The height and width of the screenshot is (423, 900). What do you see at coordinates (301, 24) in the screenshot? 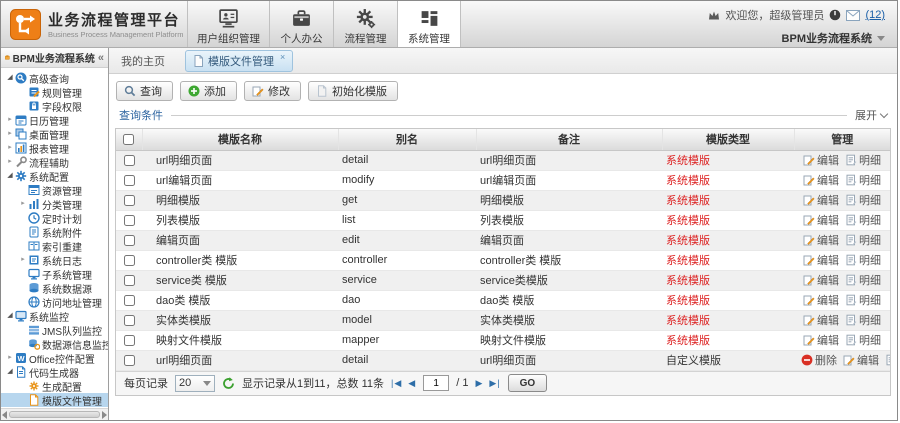
I see `nav-personal-office: 个人办公` at bounding box center [301, 24].